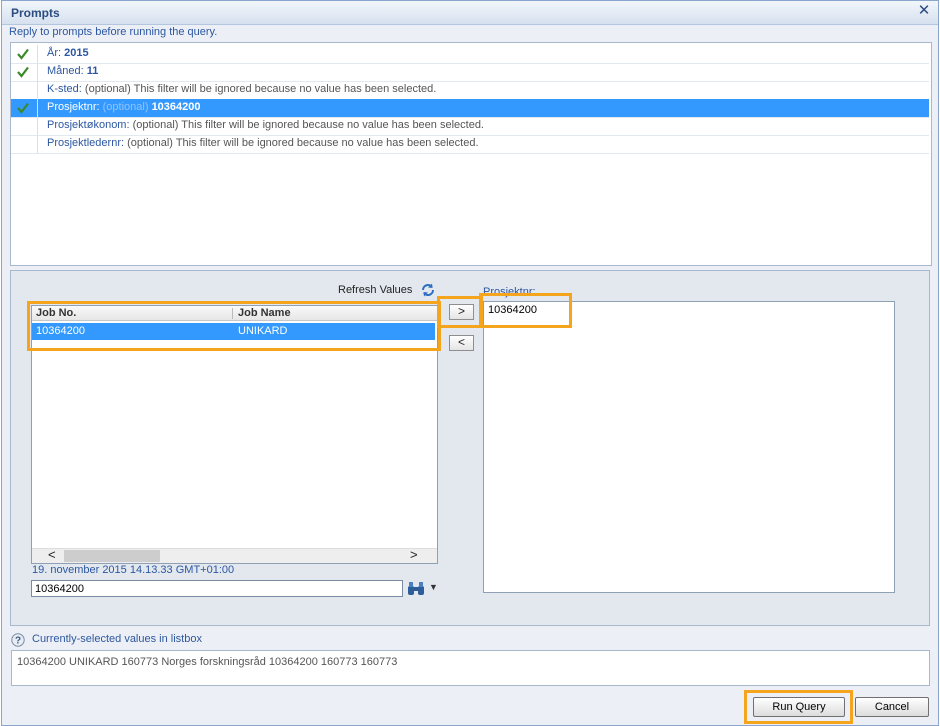  Describe the element at coordinates (428, 290) in the screenshot. I see `refresh-icon` at that location.